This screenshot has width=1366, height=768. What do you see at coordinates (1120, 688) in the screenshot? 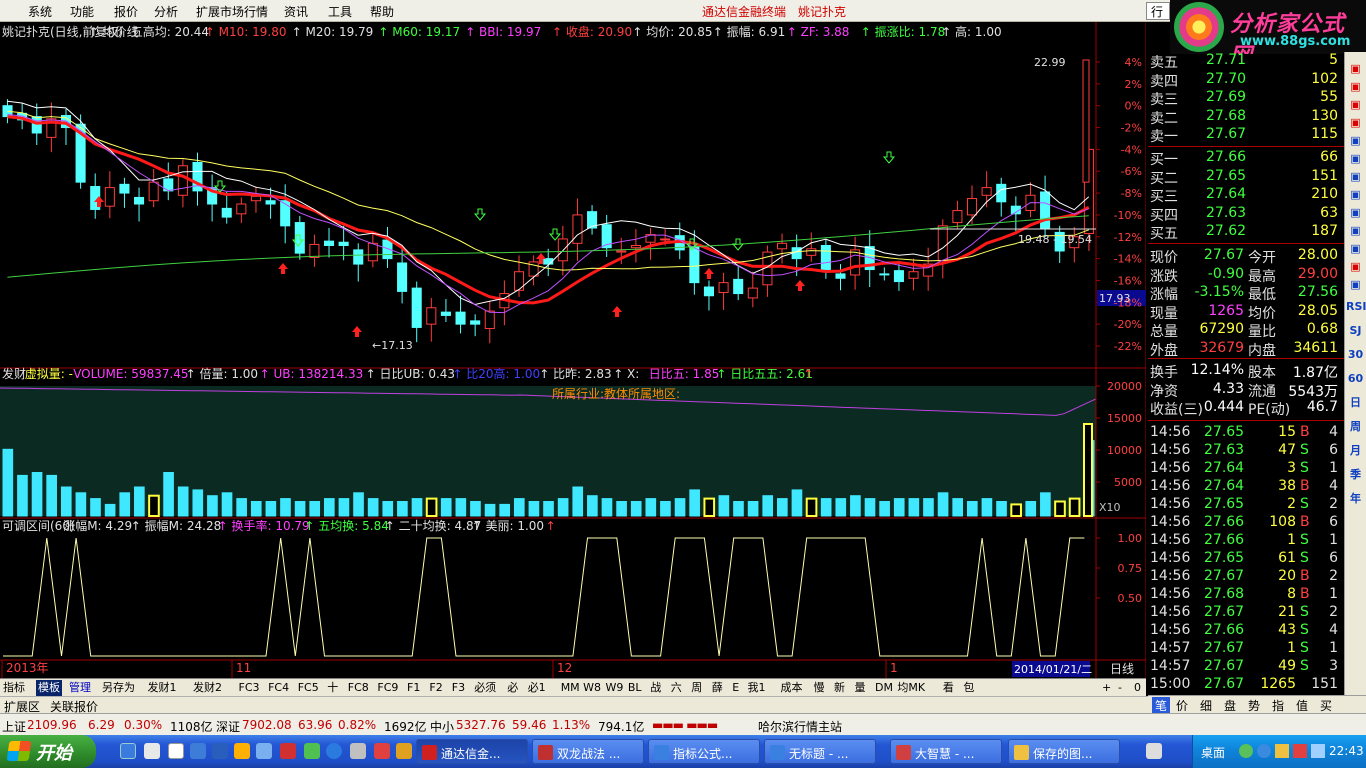
I see `zoom-button-1: -` at bounding box center [1120, 688].